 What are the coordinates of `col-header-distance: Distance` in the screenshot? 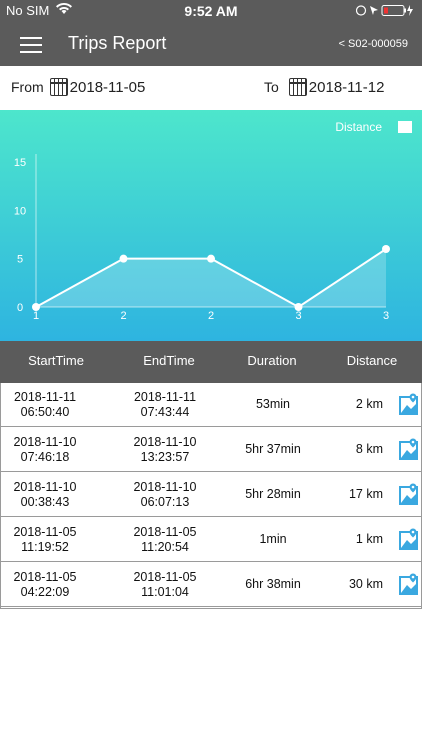 It's located at (372, 360).